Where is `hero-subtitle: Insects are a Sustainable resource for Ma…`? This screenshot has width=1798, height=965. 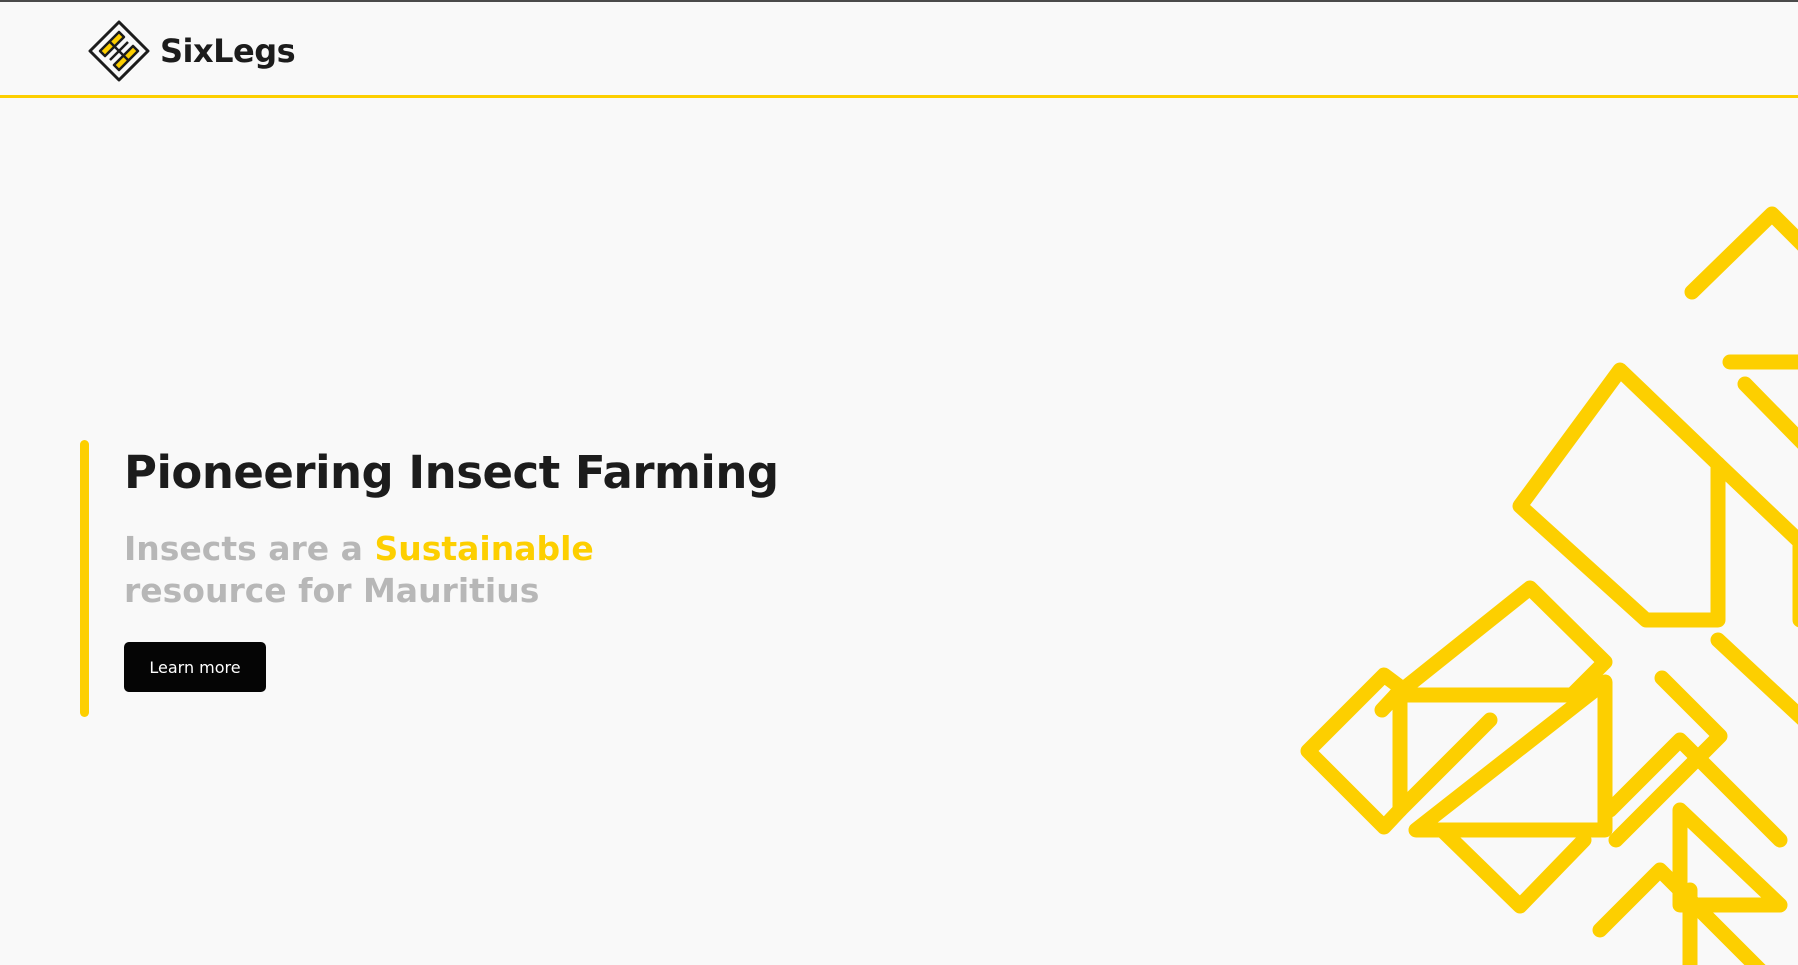
hero-subtitle: Insects are a Sustainable resource for Ma… is located at coordinates (359, 570).